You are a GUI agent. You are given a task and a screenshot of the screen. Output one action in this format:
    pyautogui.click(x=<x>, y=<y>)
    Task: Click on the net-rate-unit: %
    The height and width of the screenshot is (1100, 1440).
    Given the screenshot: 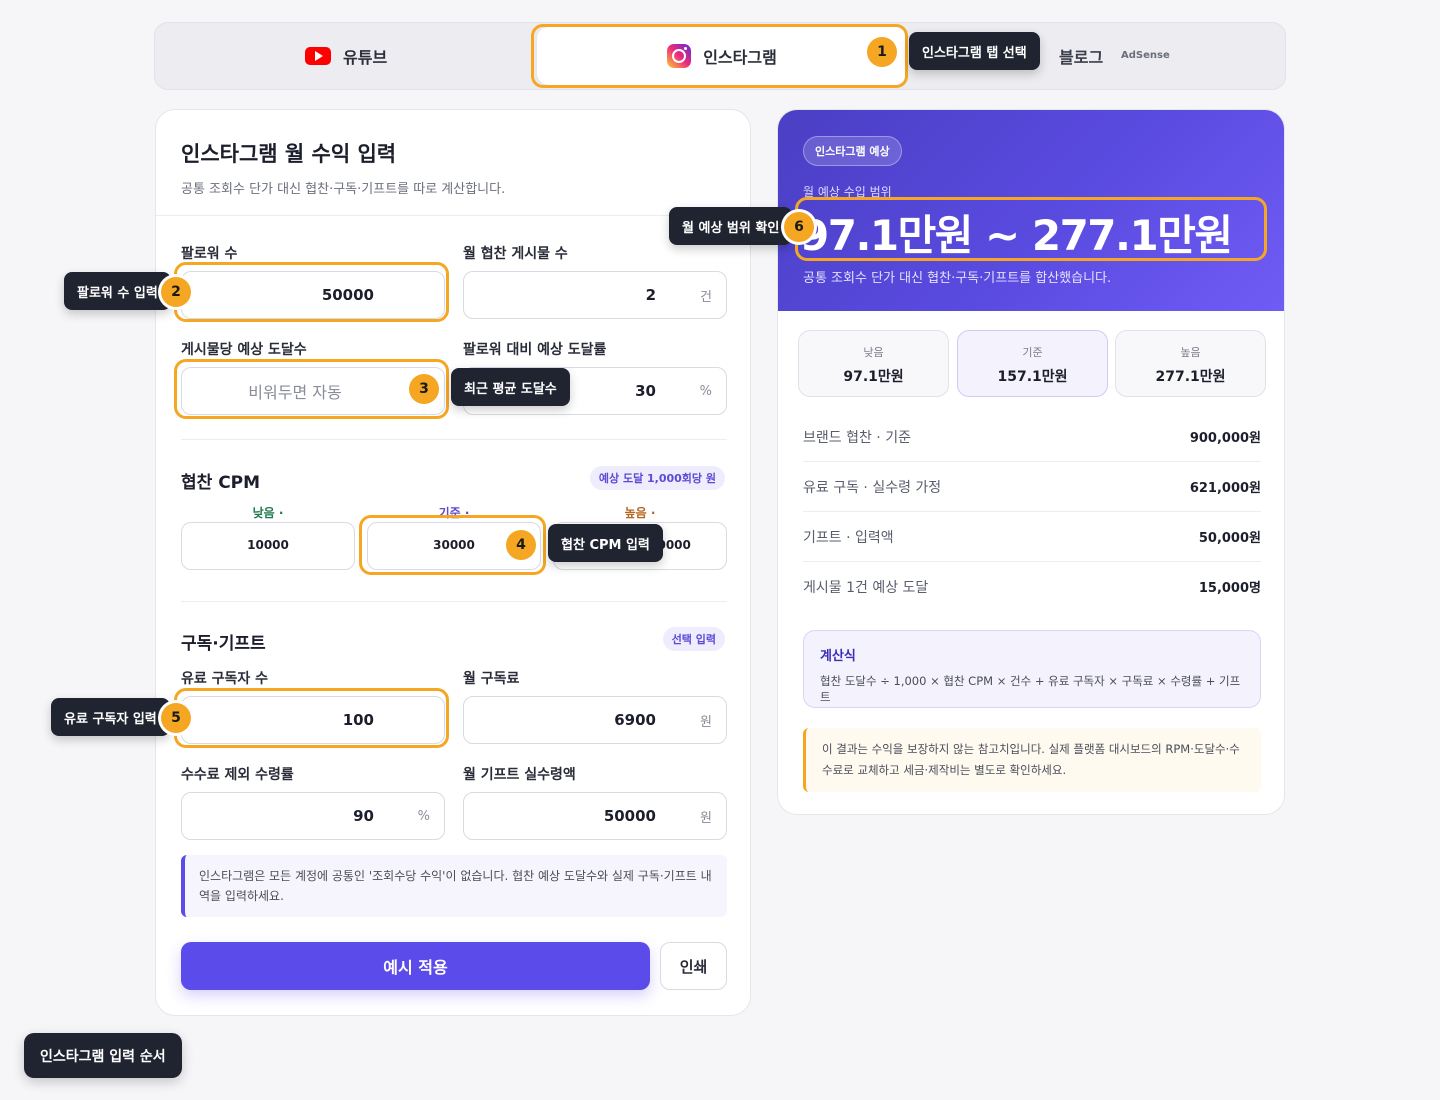 What is the action you would take?
    pyautogui.click(x=423, y=816)
    